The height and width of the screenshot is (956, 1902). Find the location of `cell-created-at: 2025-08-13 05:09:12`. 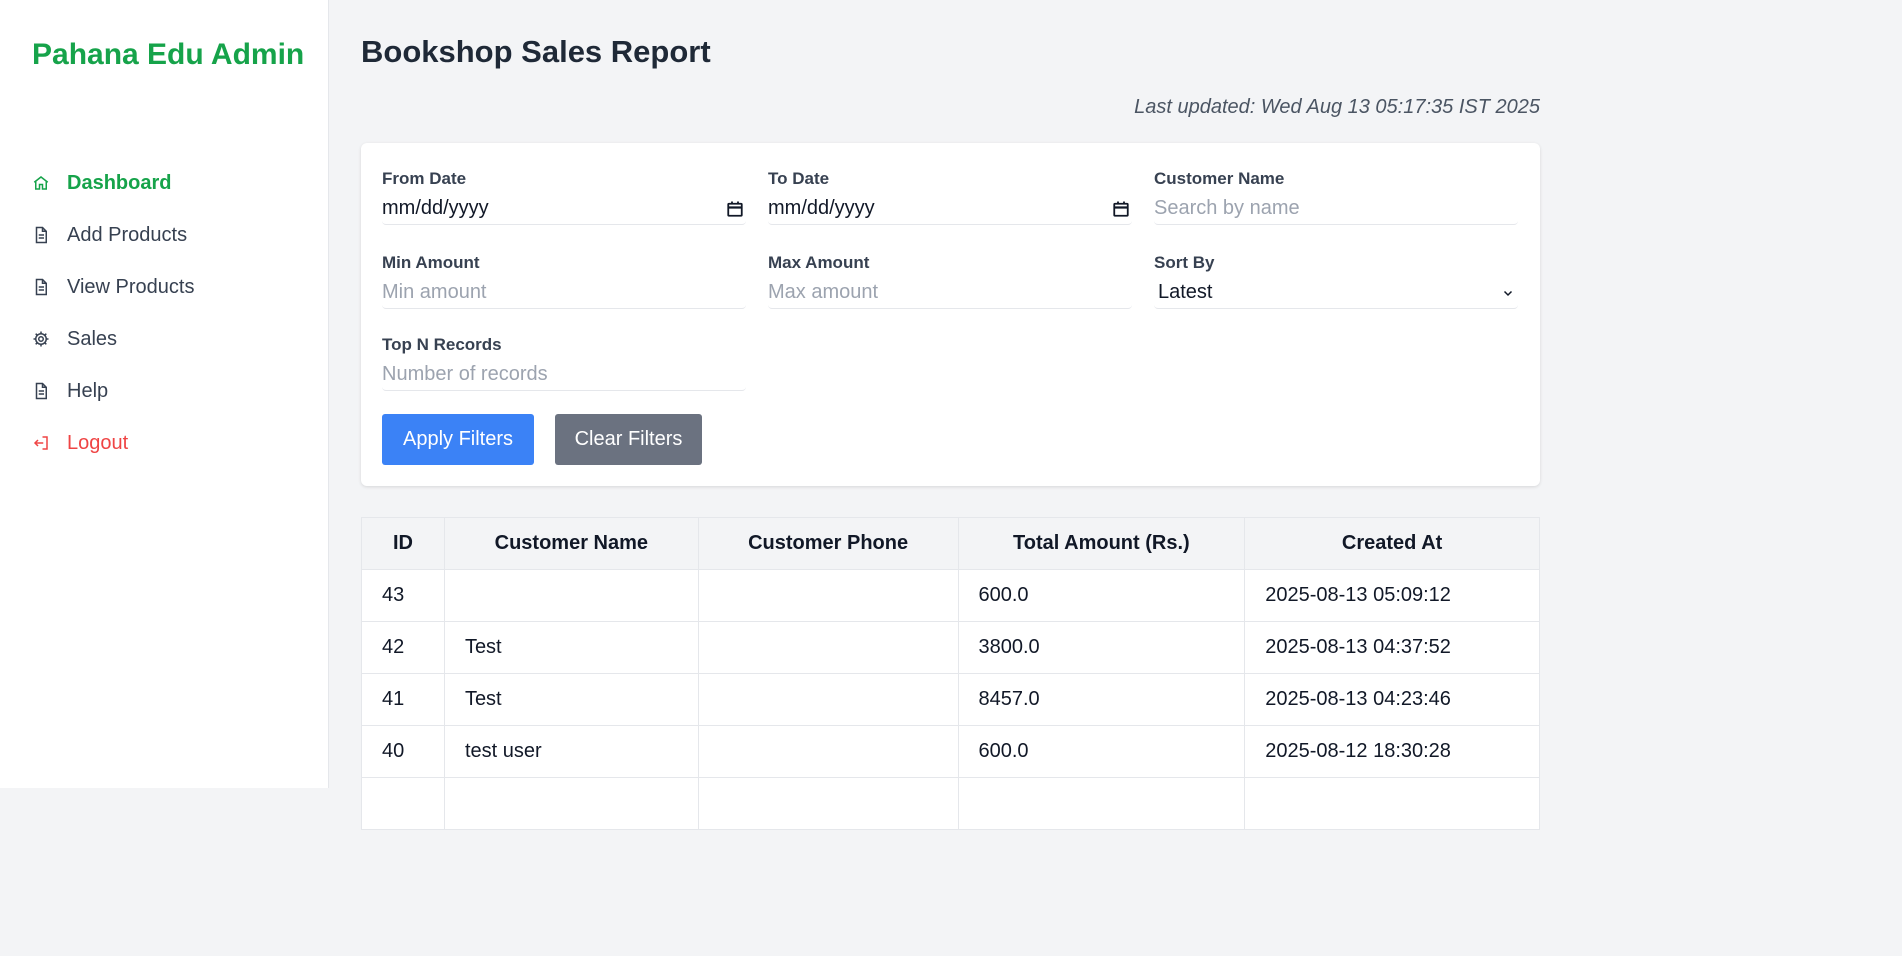

cell-created-at: 2025-08-13 05:09:12 is located at coordinates (1392, 595).